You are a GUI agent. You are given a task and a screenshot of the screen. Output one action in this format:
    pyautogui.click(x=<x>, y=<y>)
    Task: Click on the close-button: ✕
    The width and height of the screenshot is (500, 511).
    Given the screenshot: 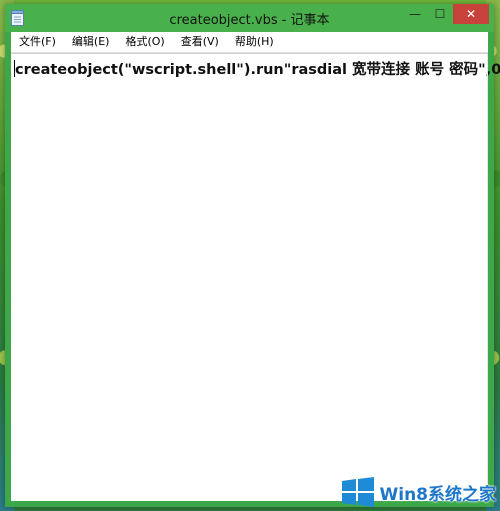 What is the action you would take?
    pyautogui.click(x=471, y=14)
    